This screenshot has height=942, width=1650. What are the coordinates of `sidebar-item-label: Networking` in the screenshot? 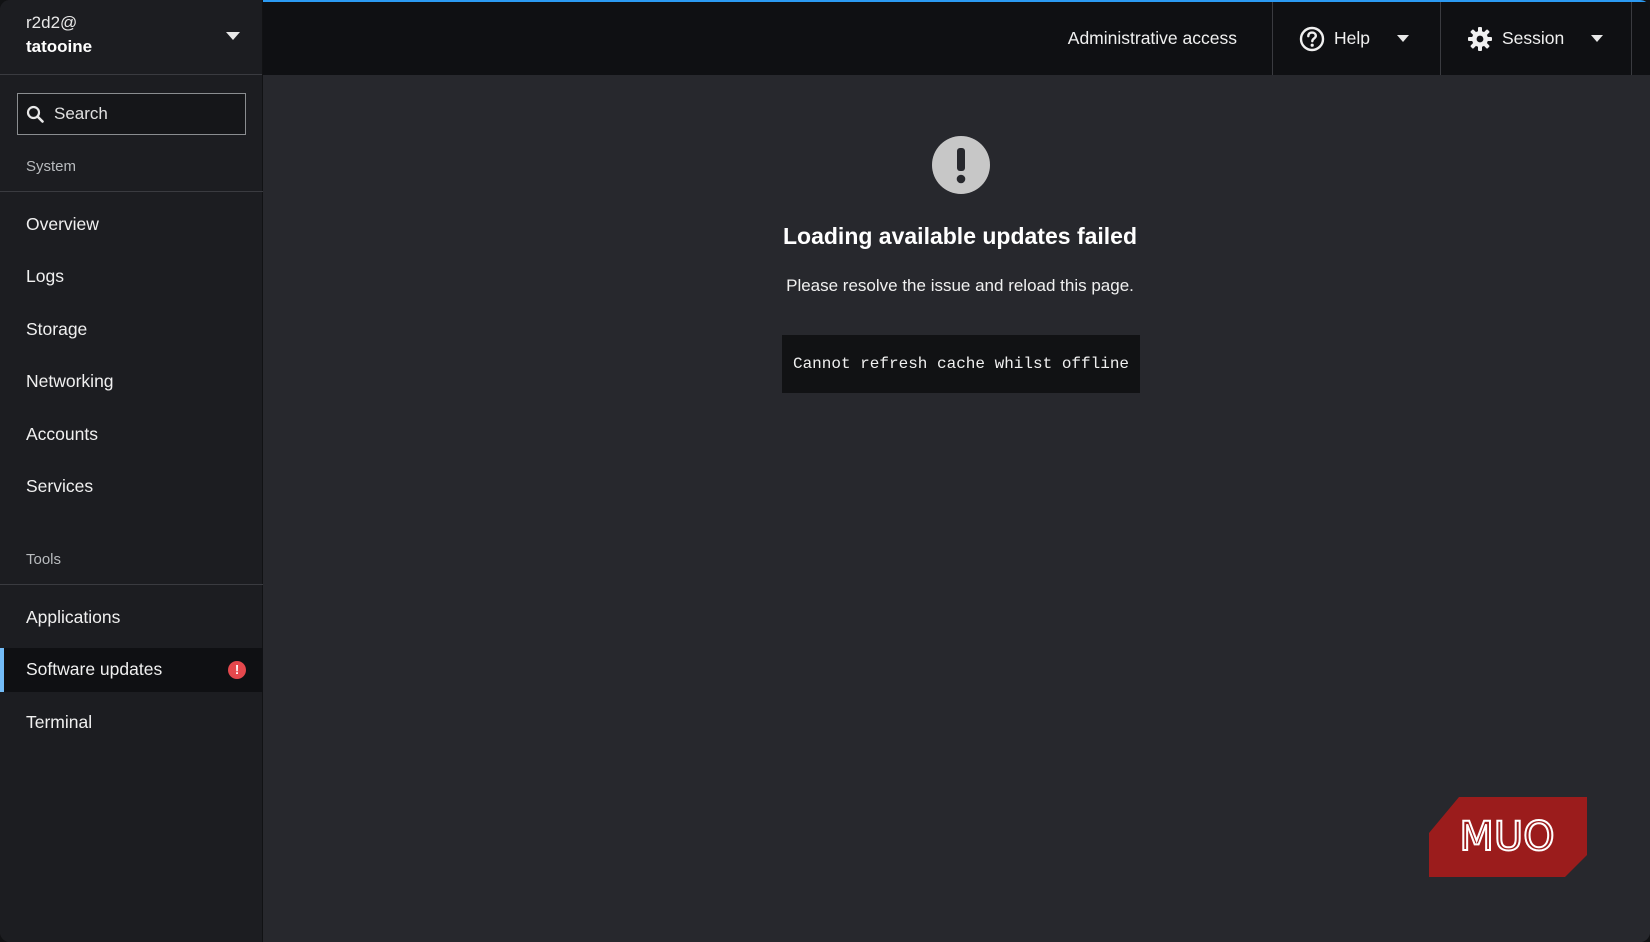 It's located at (70, 381).